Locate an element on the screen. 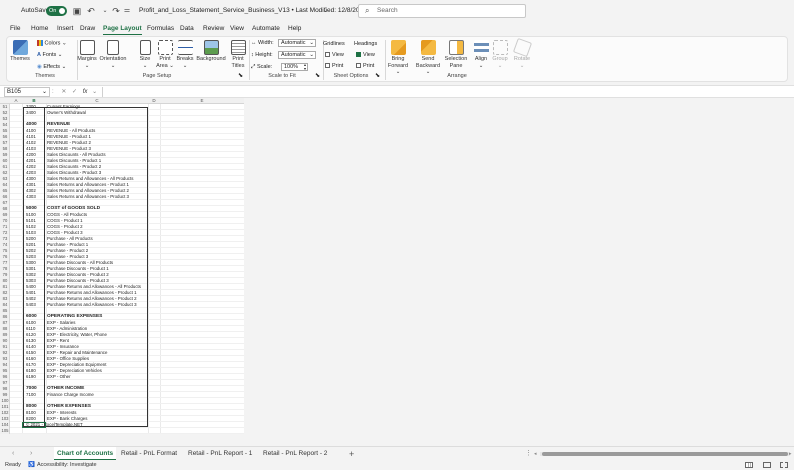 Image resolution: width=794 pixels, height=470 pixels. headings-view-checkbox: View is located at coordinates (365, 55).